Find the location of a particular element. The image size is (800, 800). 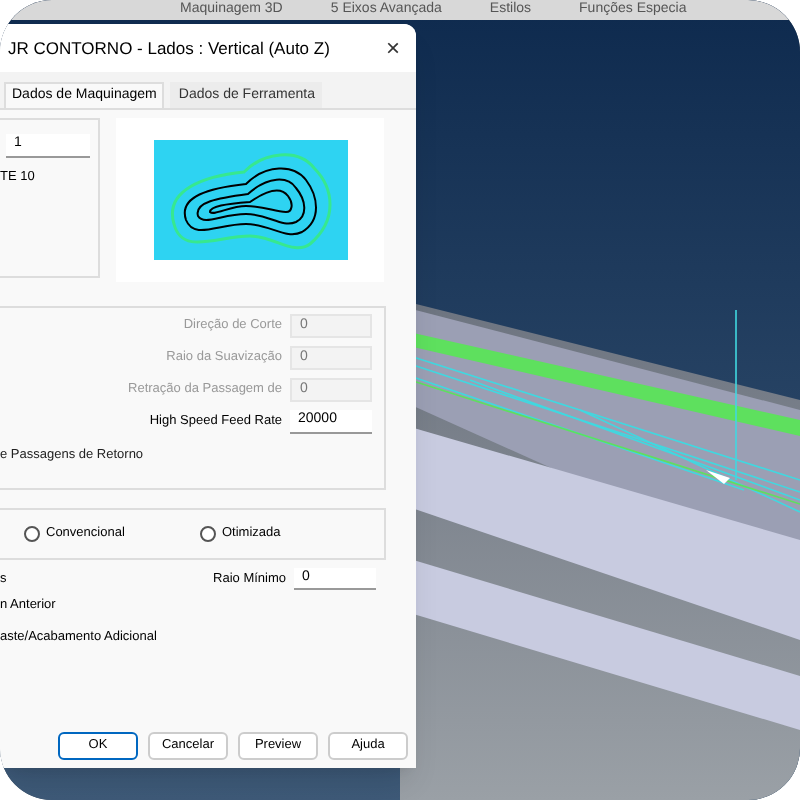

window-title: JR CONTORNO - Lados : Vertical (Auto Z) is located at coordinates (169, 48).